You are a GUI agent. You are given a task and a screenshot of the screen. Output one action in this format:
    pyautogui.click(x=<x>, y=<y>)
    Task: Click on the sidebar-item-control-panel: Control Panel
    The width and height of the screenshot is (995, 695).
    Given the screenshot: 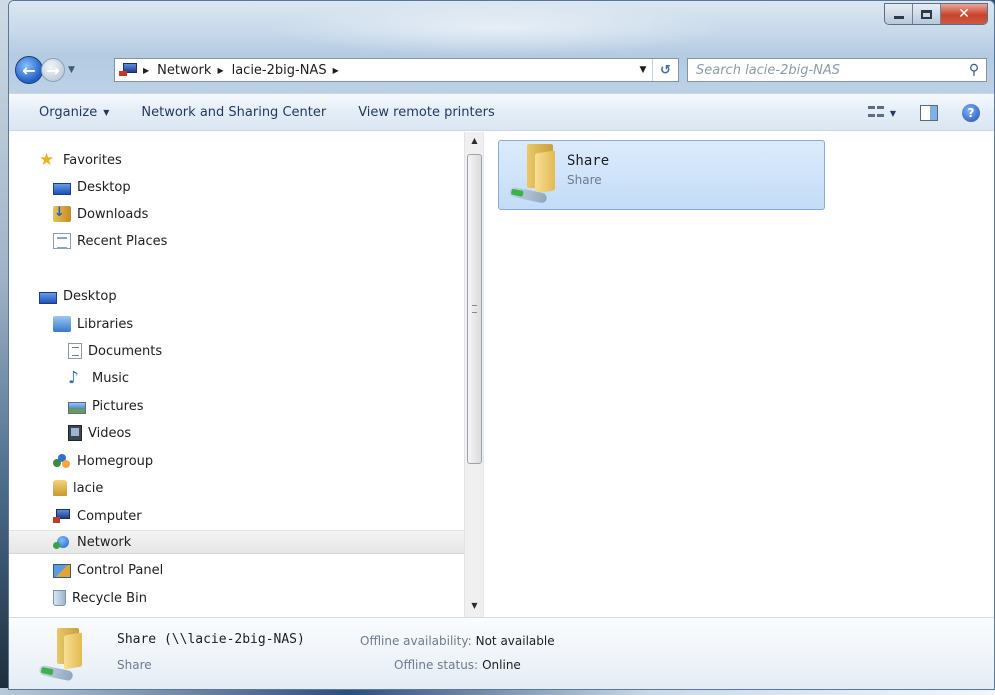 What is the action you would take?
    pyautogui.click(x=236, y=570)
    